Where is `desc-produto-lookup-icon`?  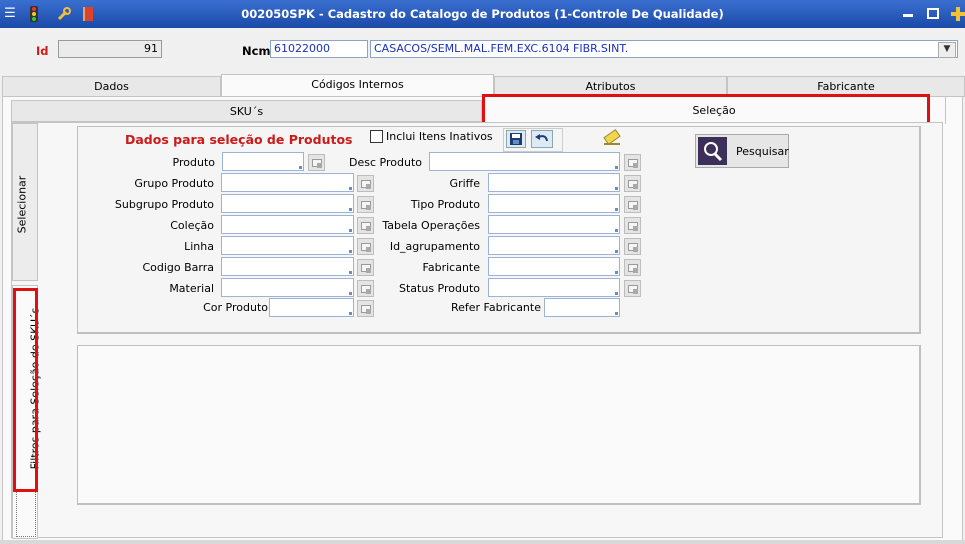
desc-produto-lookup-icon is located at coordinates (632, 162).